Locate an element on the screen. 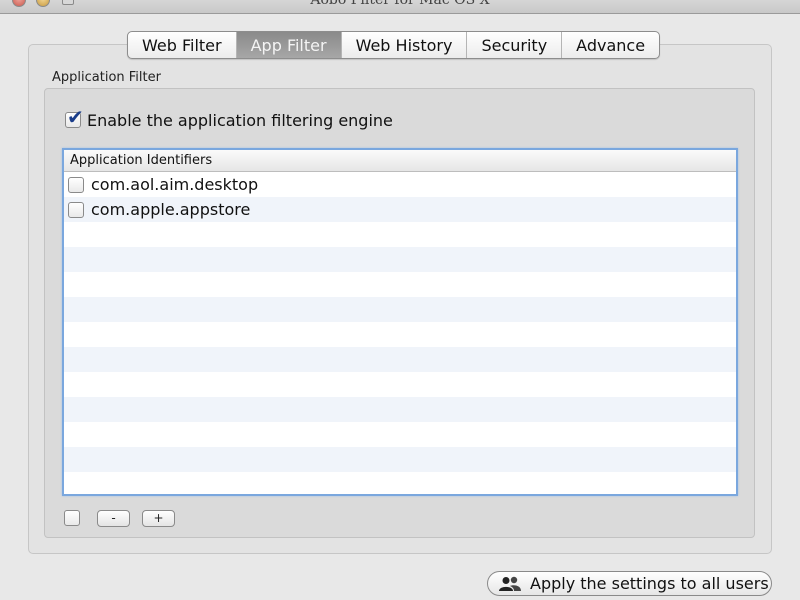 The height and width of the screenshot is (600, 800). enable-filter-label: Enable the application filtering engine is located at coordinates (240, 120).